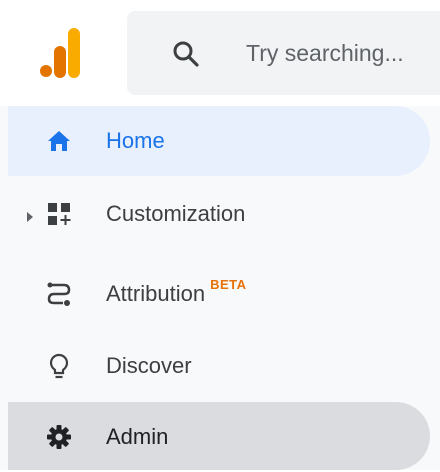 The image size is (440, 472). I want to click on sidebar-item-label: Attribution, so click(156, 293).